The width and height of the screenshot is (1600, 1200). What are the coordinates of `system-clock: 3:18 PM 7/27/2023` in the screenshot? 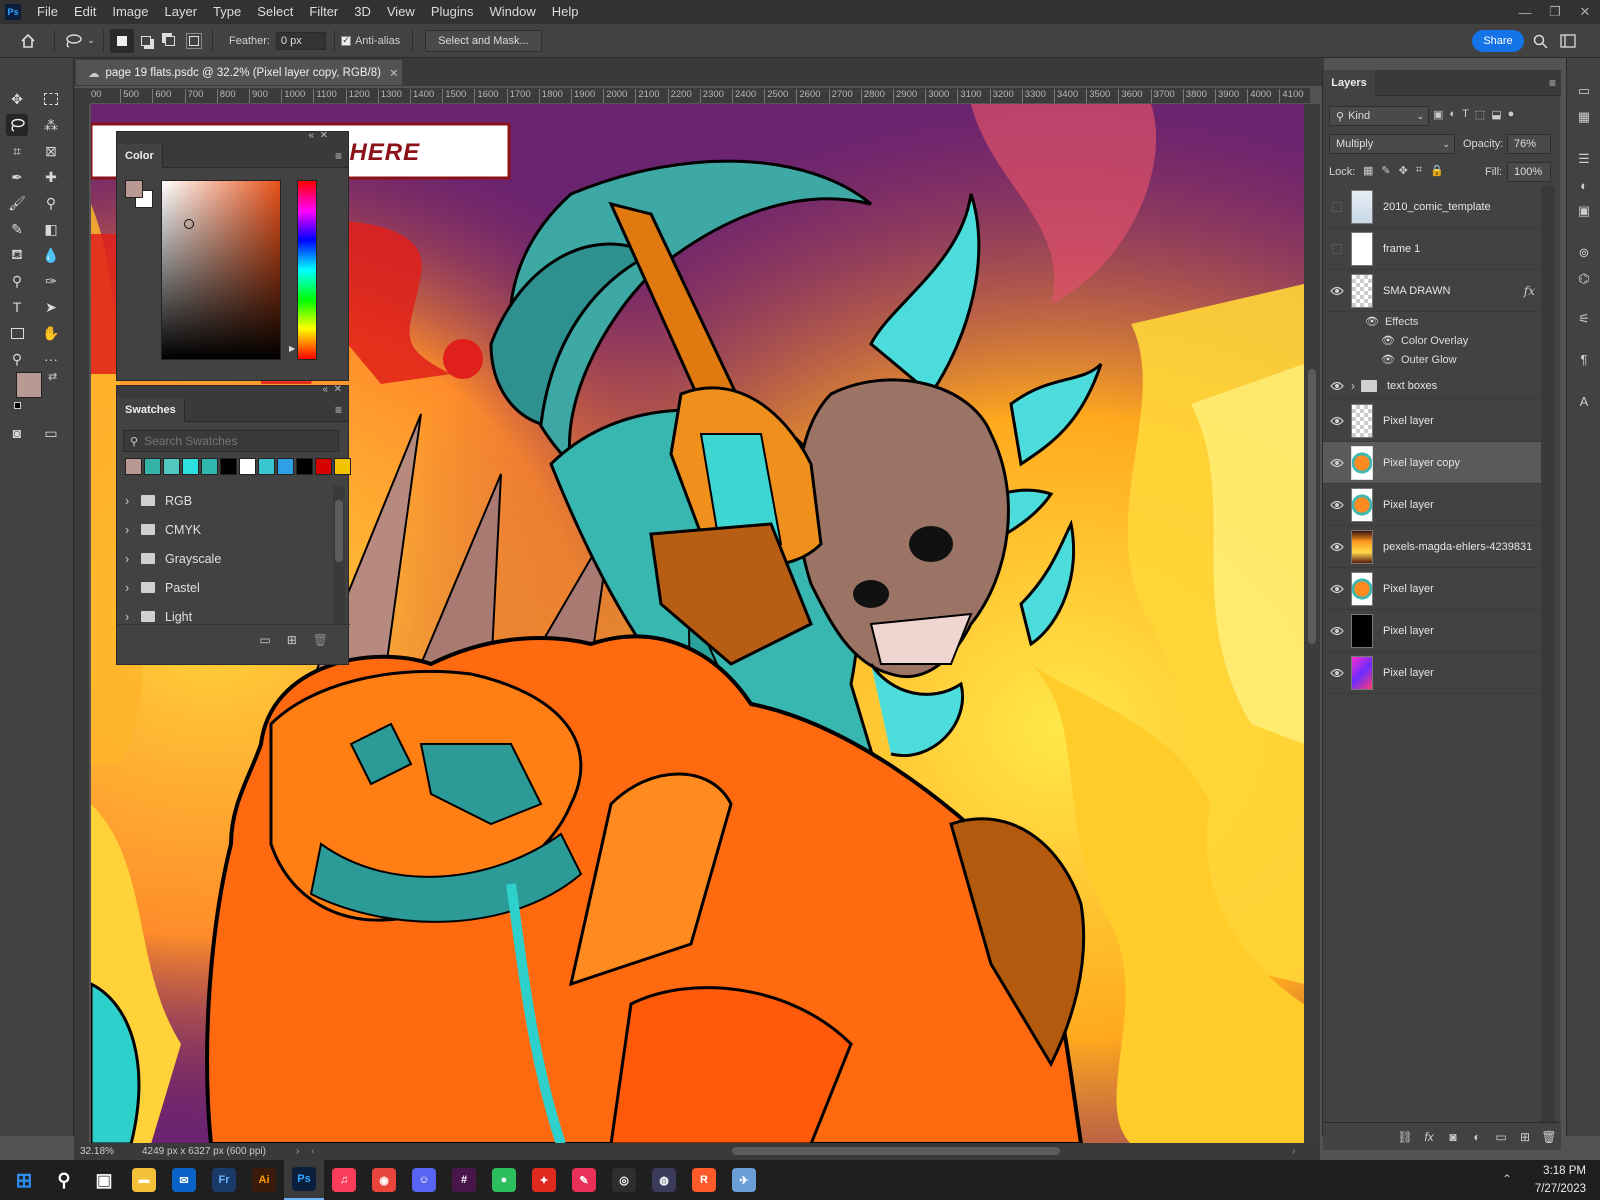 It's located at (1560, 1180).